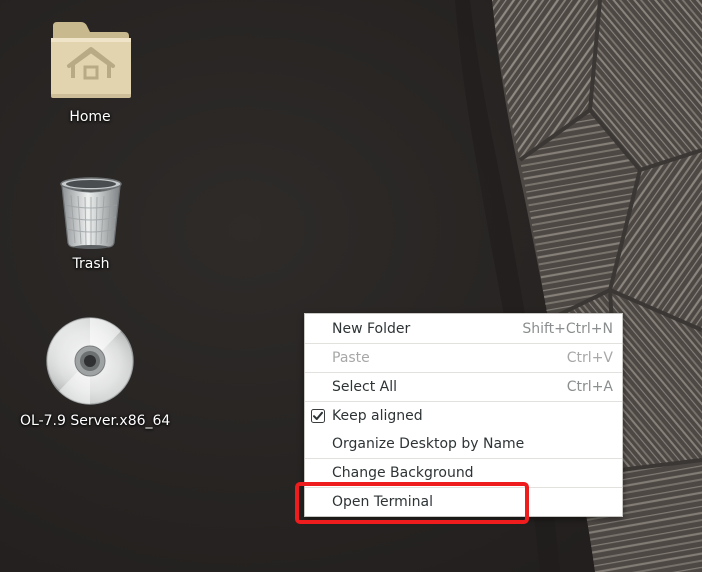  I want to click on desktop-icon-label: Trash, so click(91, 264).